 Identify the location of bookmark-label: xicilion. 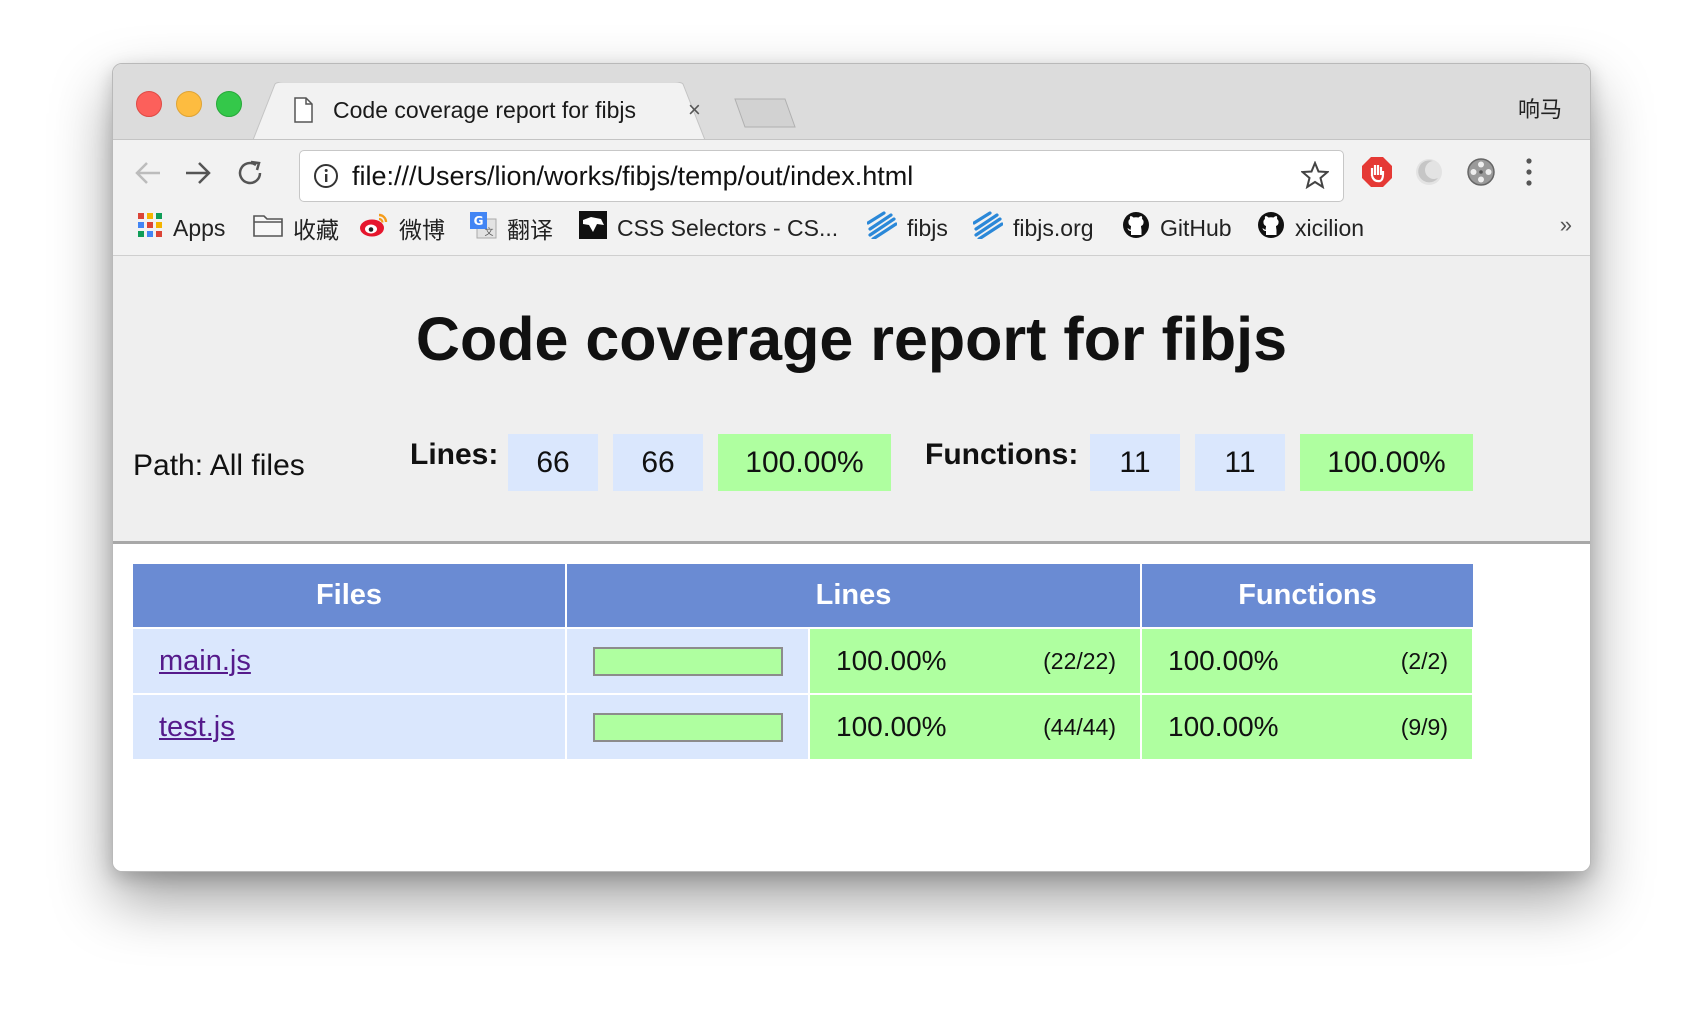
(1330, 227).